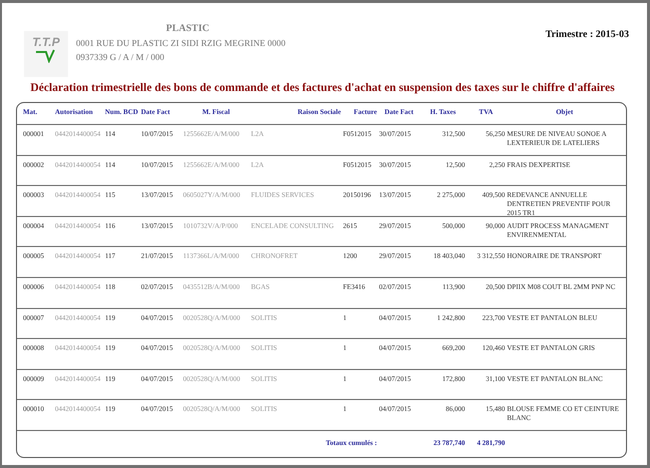  Describe the element at coordinates (46, 42) in the screenshot. I see `logo-text: T.T.P` at that location.